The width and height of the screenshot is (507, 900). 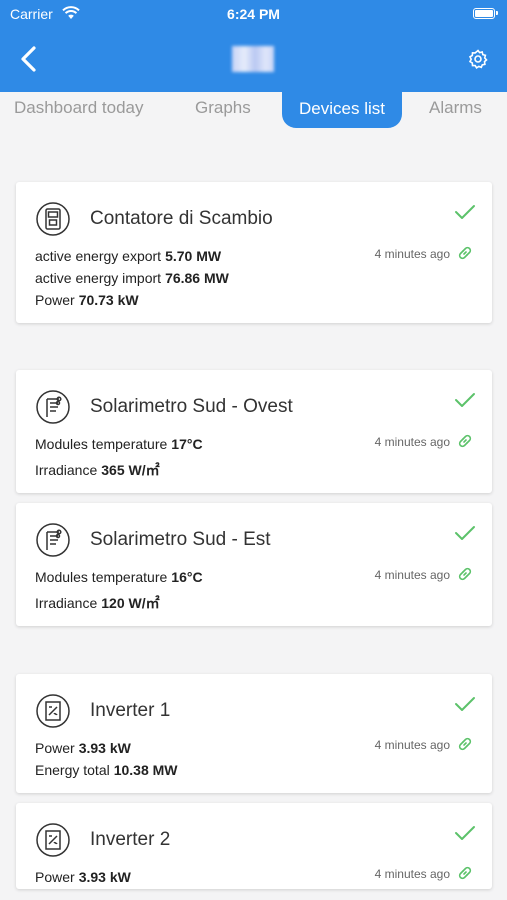 What do you see at coordinates (342, 110) in the screenshot?
I see `tab-devices-list: Devices list` at bounding box center [342, 110].